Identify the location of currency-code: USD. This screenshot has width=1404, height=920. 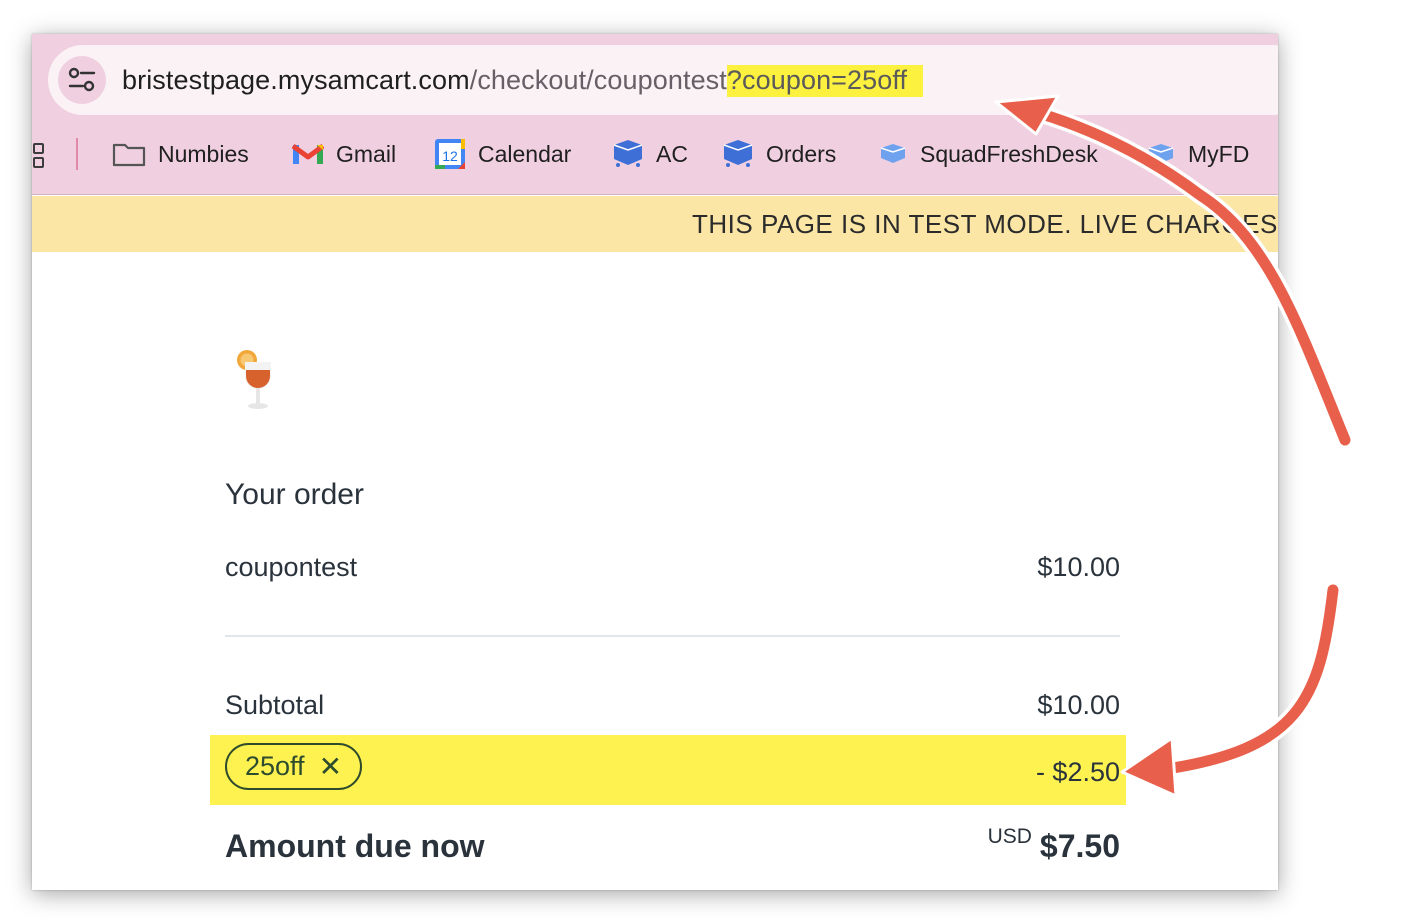
(1009, 836).